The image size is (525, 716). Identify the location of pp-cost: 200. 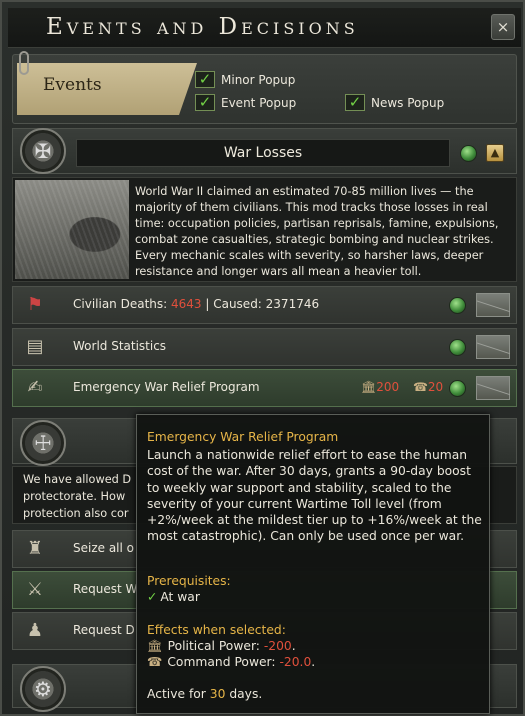
(388, 387).